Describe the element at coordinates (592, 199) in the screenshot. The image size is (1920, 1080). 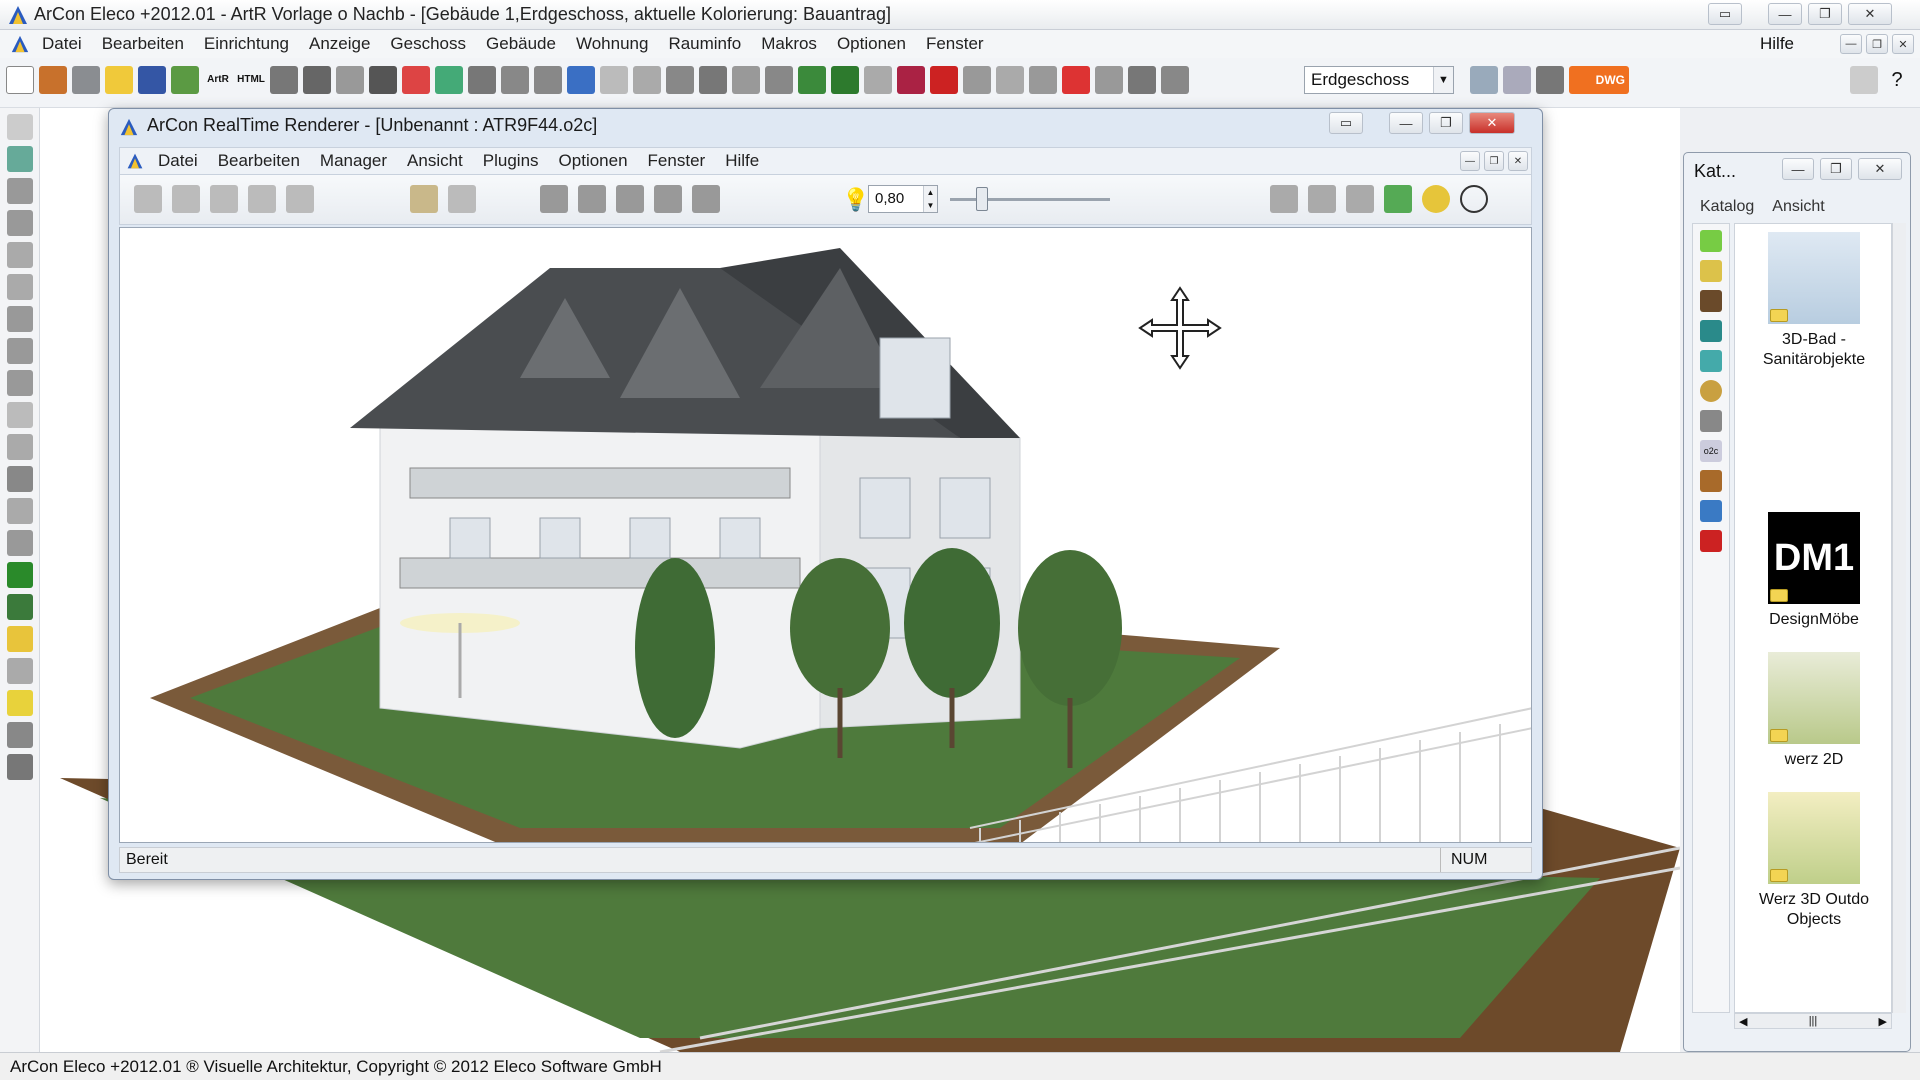
I see `person-remove-icon` at that location.